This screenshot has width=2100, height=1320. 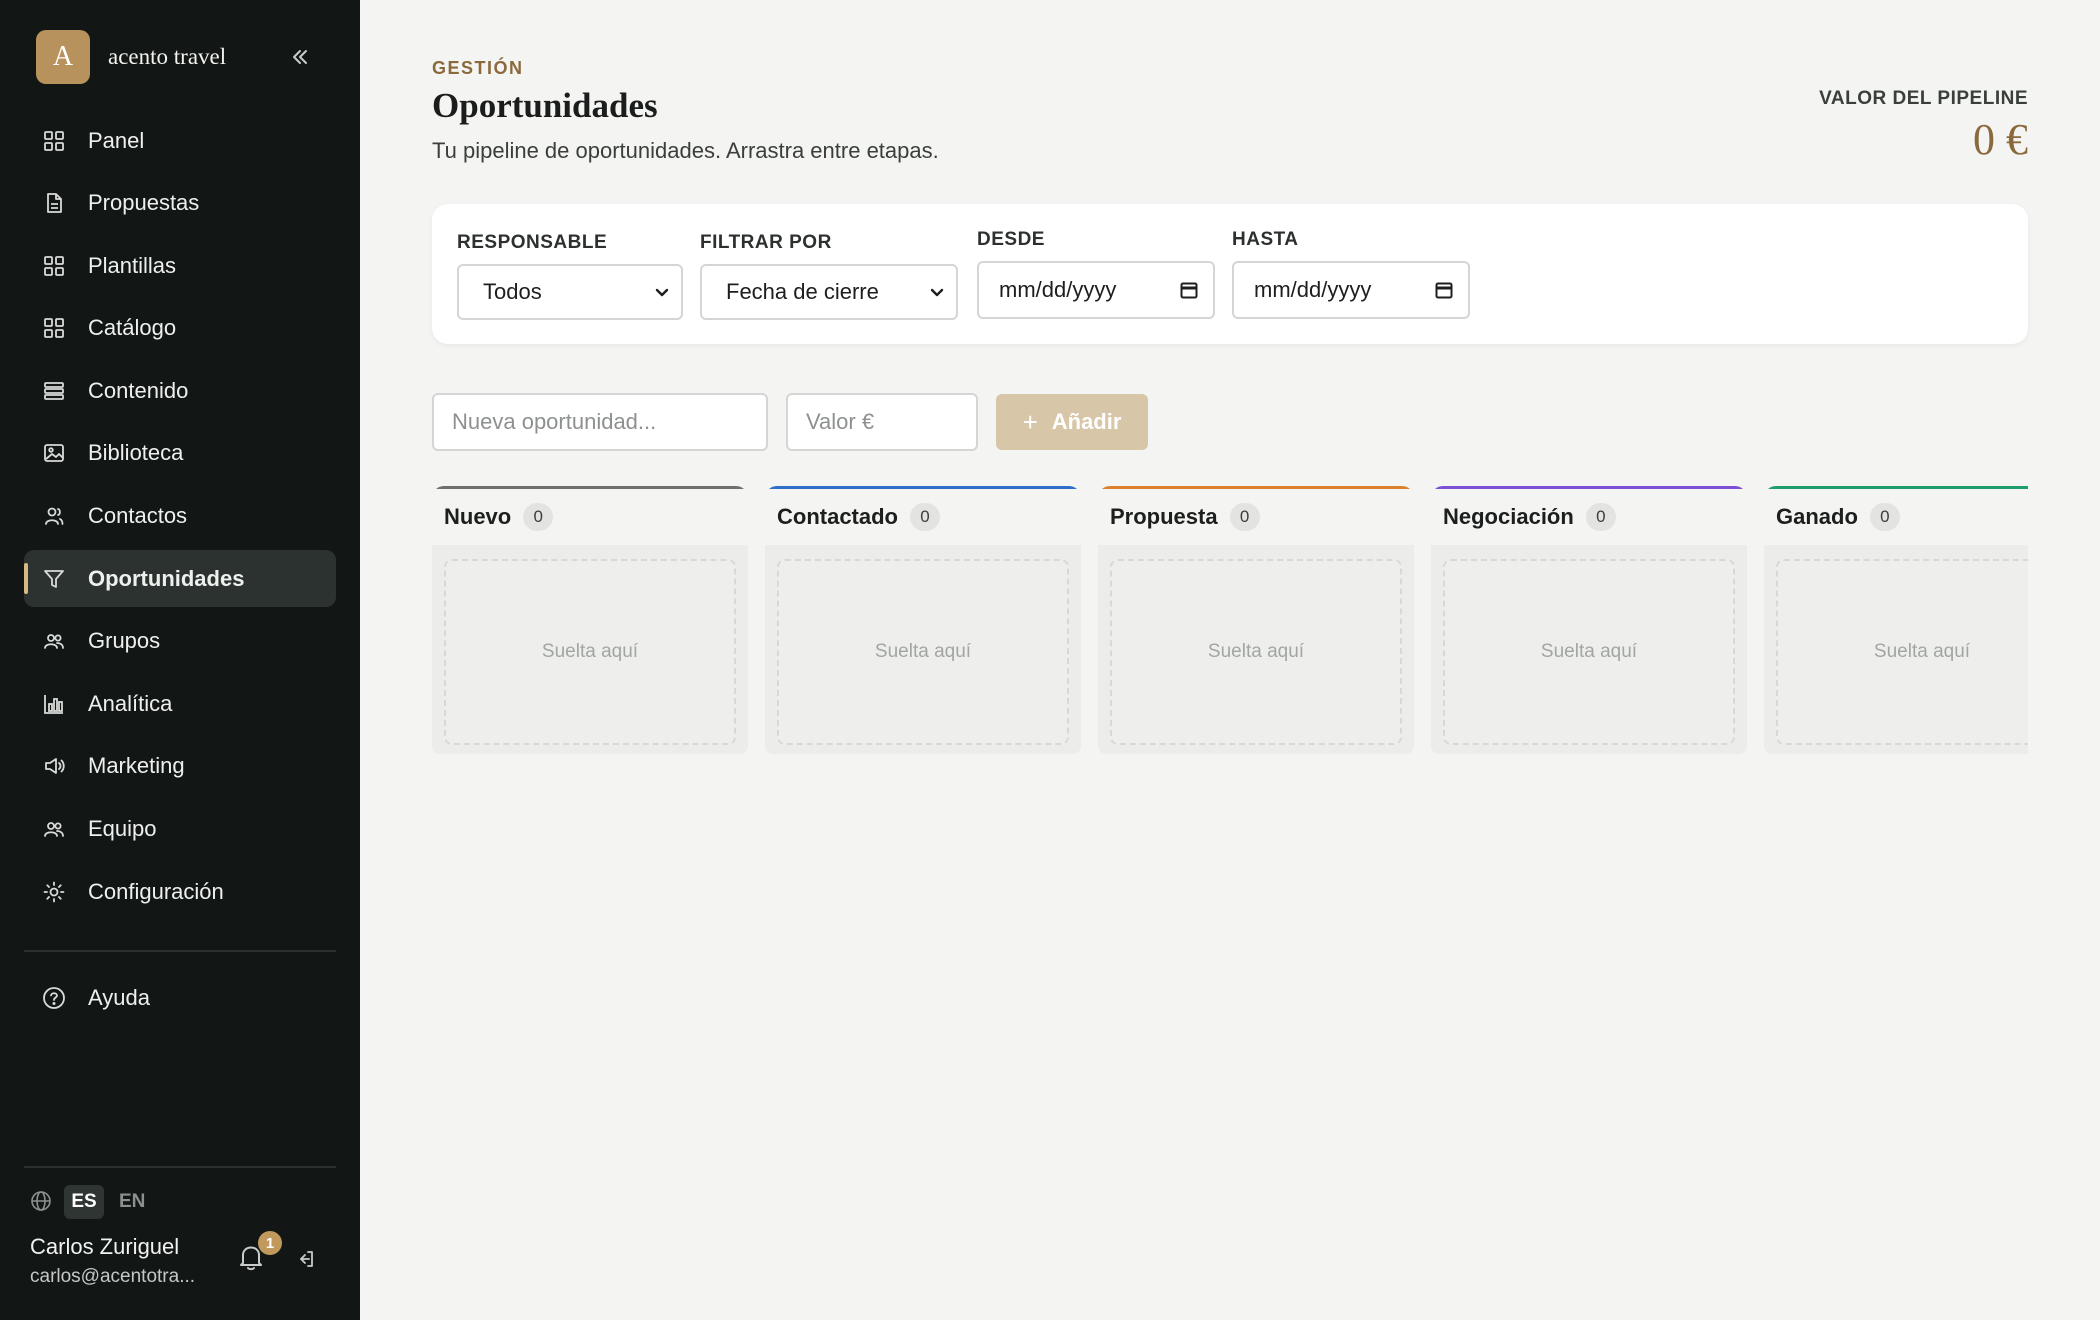 I want to click on column-header: Propuesta 0, so click(x=1256, y=517).